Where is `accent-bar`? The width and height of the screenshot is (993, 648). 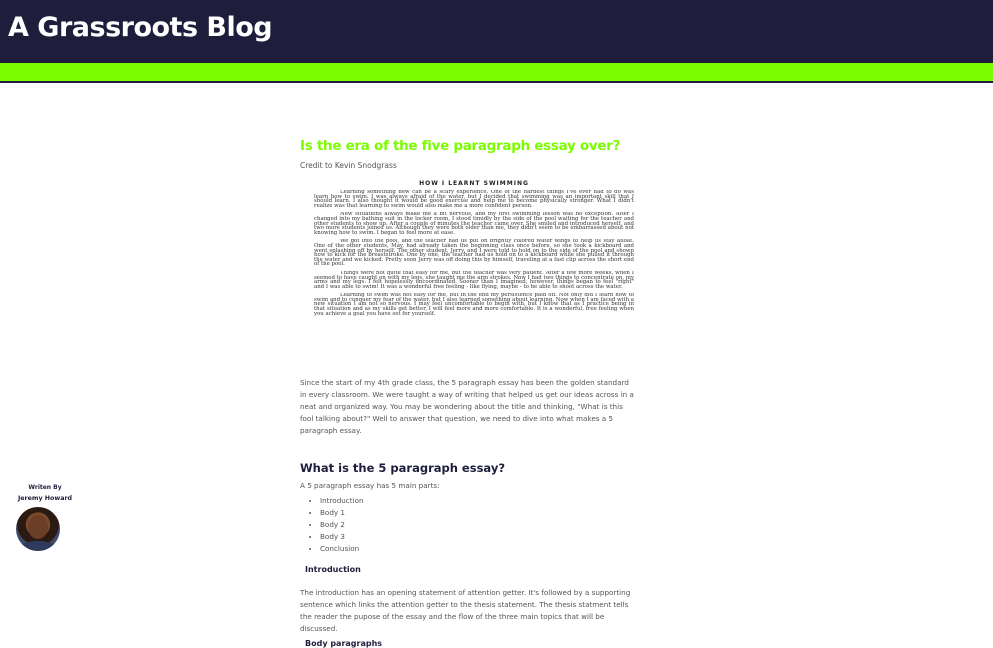
accent-bar is located at coordinates (496, 73).